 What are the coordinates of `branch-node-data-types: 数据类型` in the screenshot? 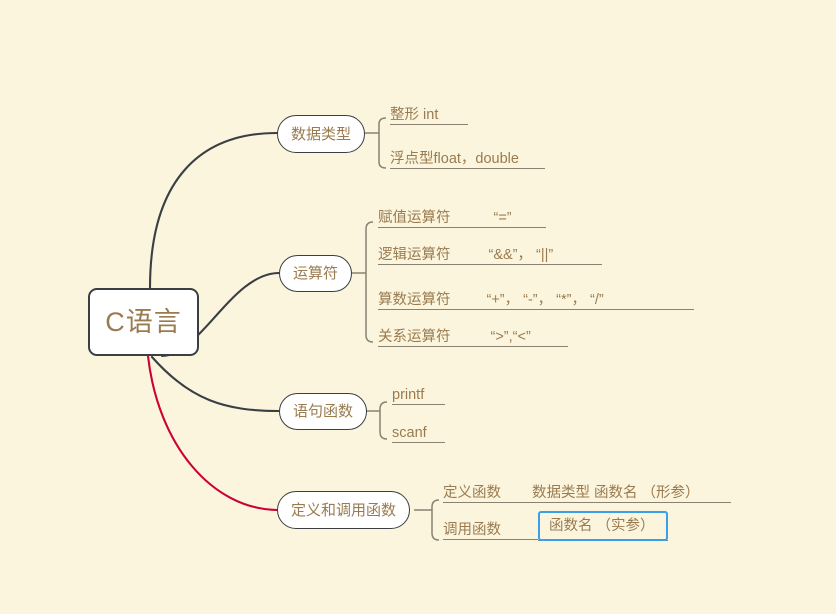 It's located at (321, 134).